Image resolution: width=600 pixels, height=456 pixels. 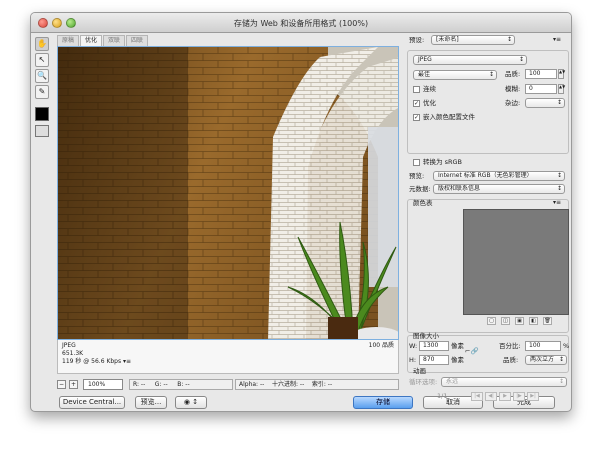 What do you see at coordinates (457, 346) in the screenshot?
I see `width-unit: 像素` at bounding box center [457, 346].